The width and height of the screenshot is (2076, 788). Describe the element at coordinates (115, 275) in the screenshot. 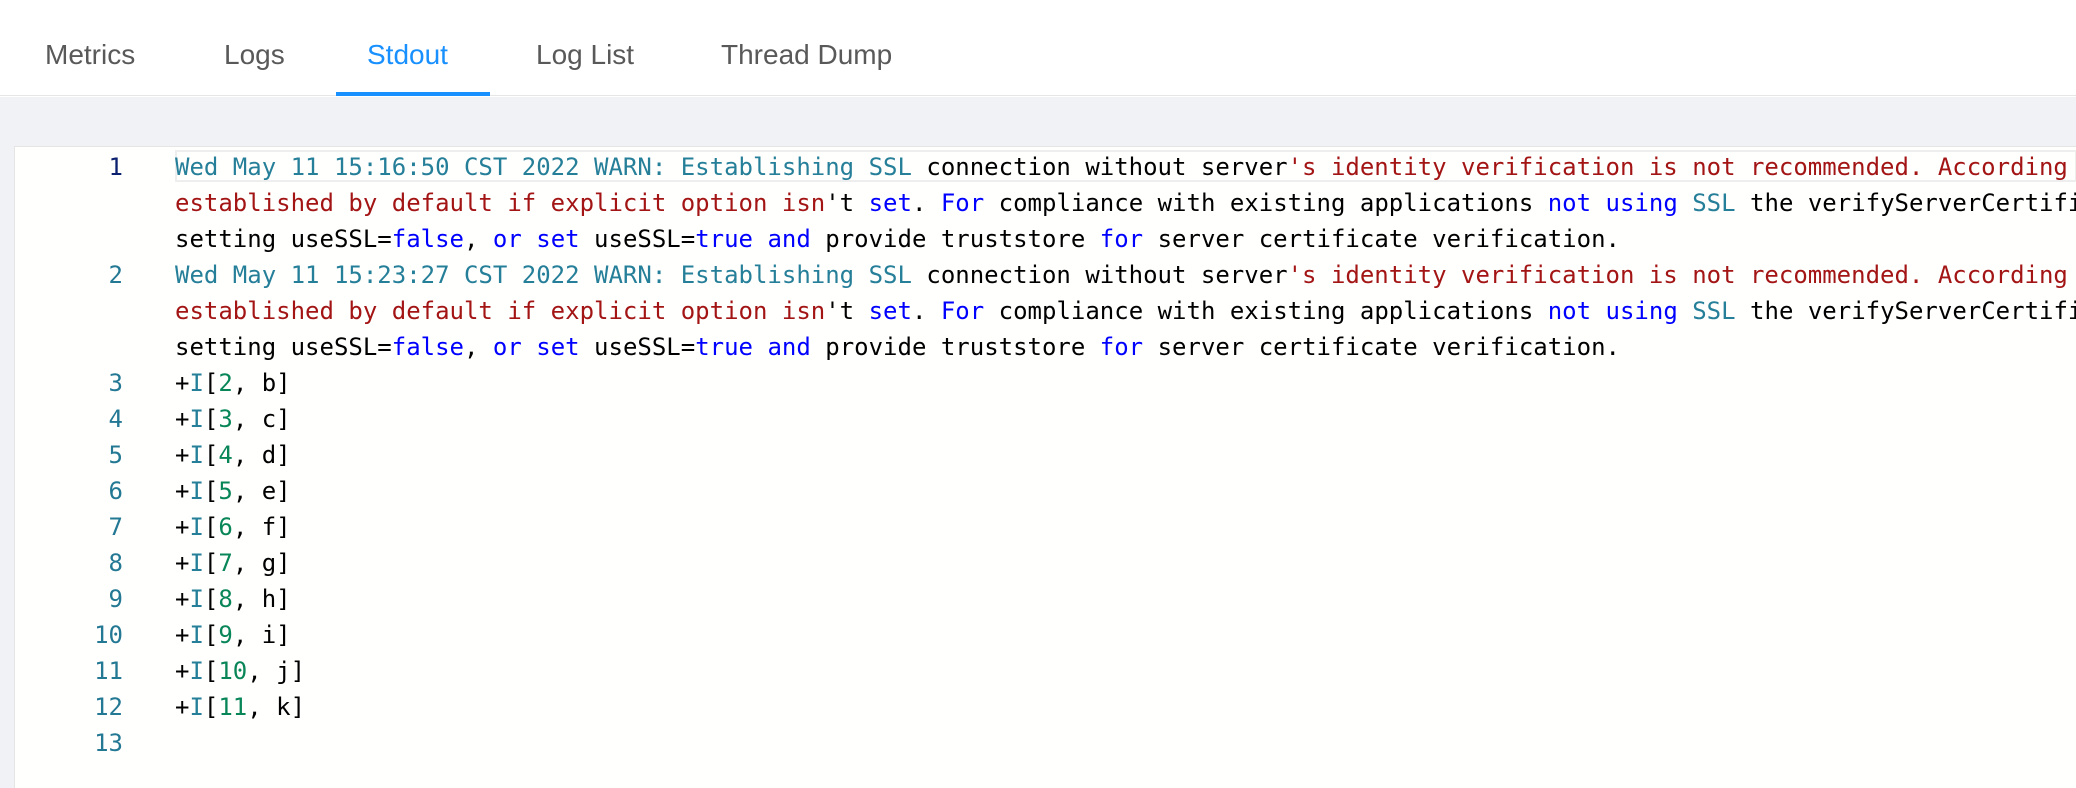

I see `line-number: 2` at that location.